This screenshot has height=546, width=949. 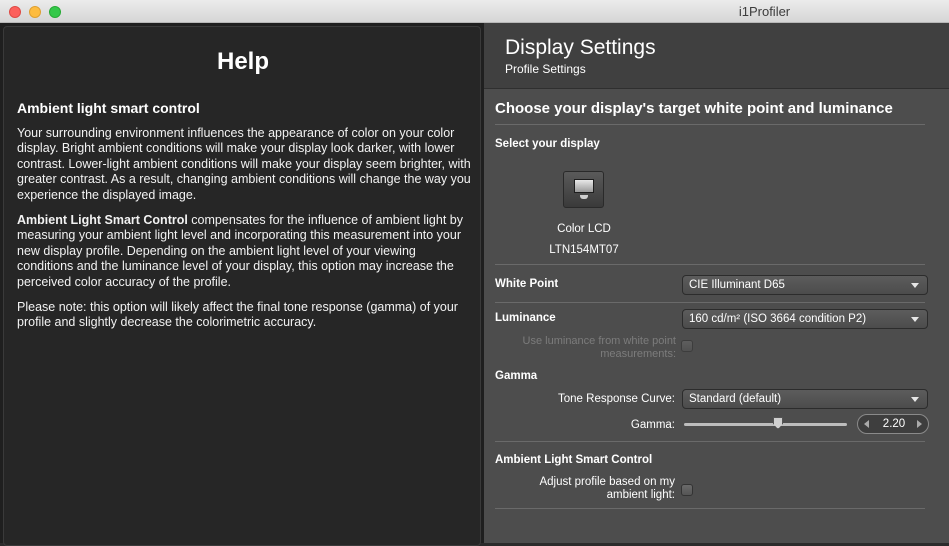 What do you see at coordinates (580, 47) in the screenshot?
I see `page-title: Display Settings` at bounding box center [580, 47].